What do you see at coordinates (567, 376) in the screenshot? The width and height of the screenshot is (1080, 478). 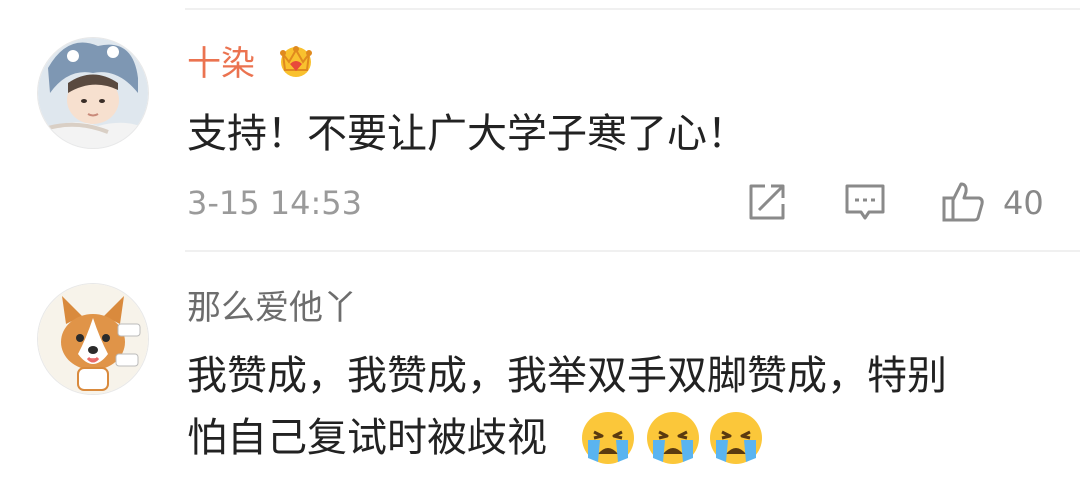 I see `comment-text-line: 我赞成，我赞成，我举双手双脚赞成，特别` at bounding box center [567, 376].